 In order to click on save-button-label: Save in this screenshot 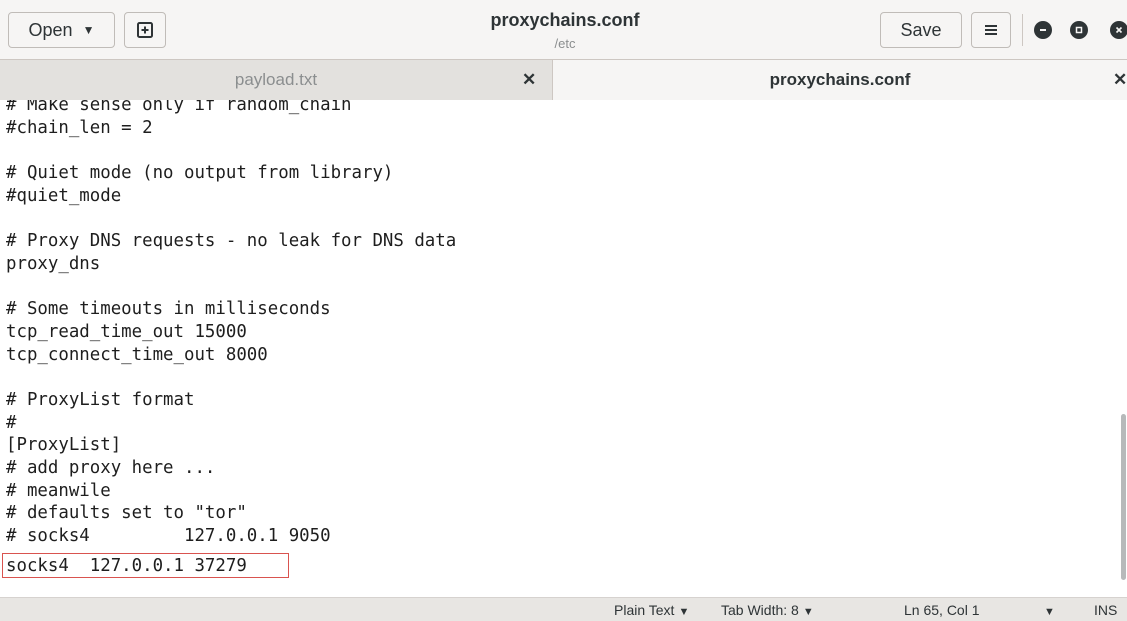, I will do `click(921, 29)`.